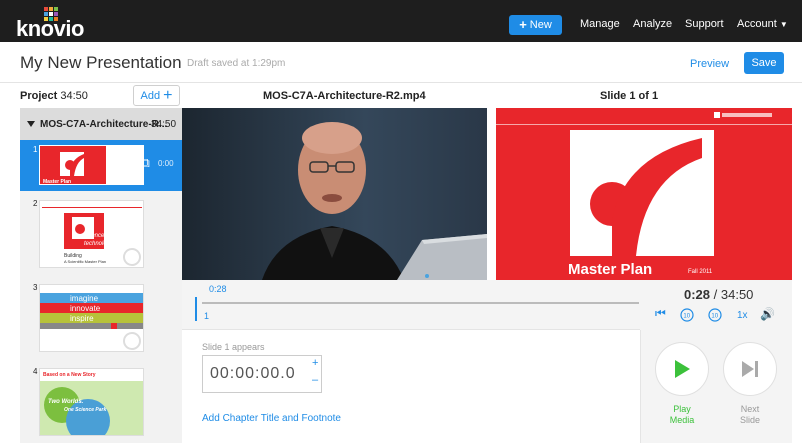 The width and height of the screenshot is (802, 443). Describe the element at coordinates (166, 163) in the screenshot. I see `slide-time: 0:00` at that location.